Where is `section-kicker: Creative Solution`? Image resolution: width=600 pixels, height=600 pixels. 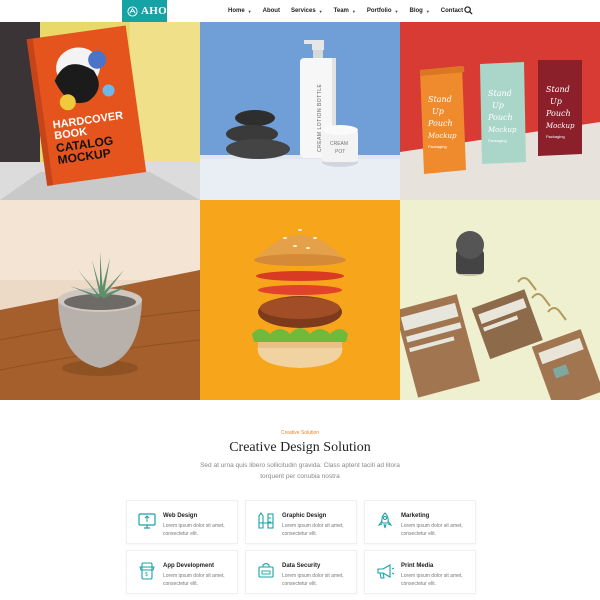
section-kicker: Creative Solution is located at coordinates (300, 433).